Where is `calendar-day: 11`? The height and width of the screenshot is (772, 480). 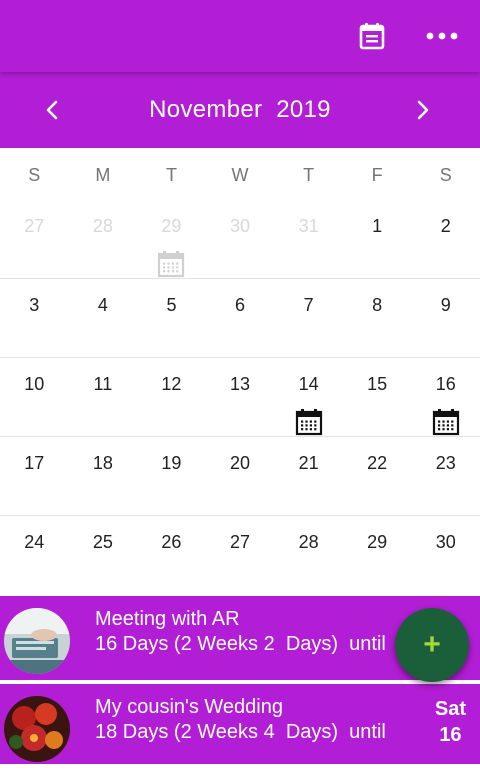
calendar-day: 11 is located at coordinates (103, 397).